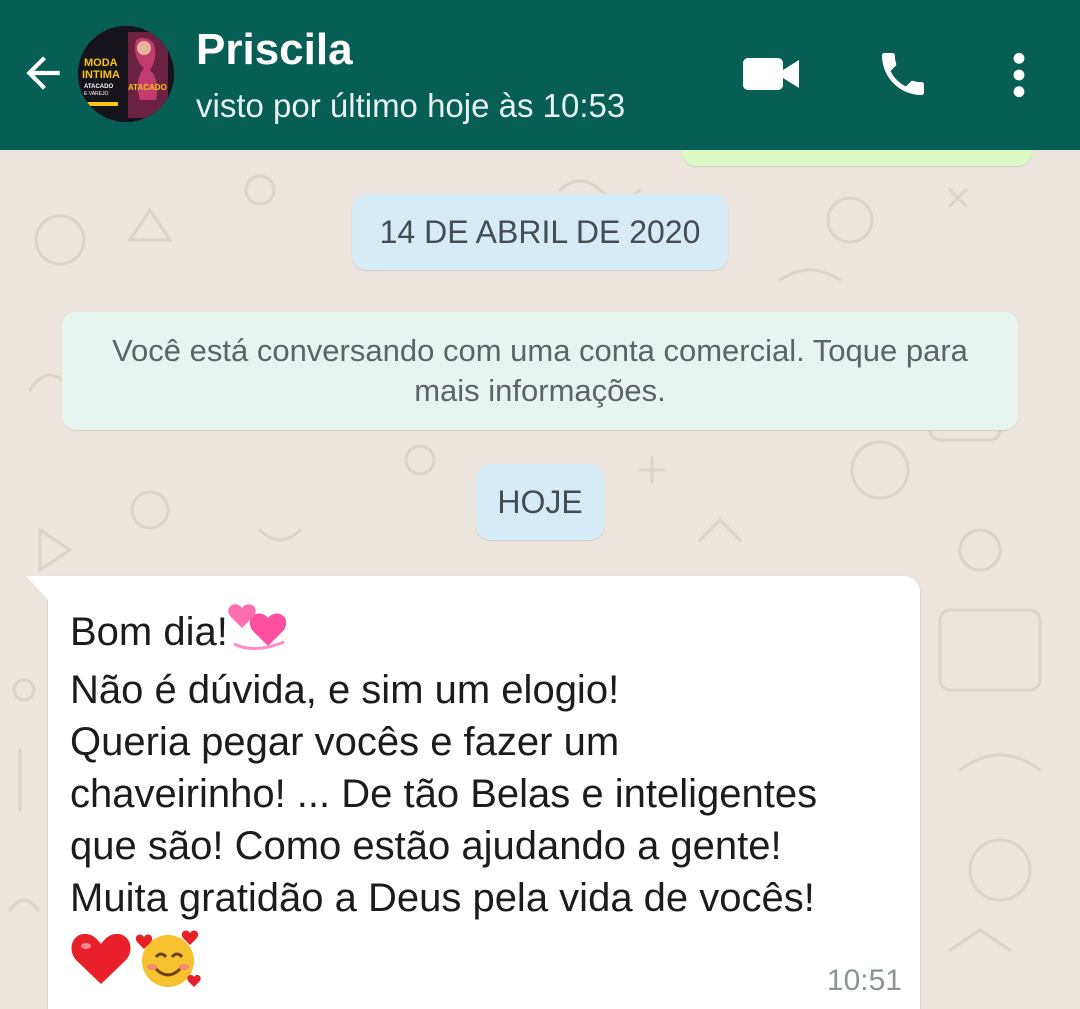 The image size is (1080, 1009). I want to click on back-arrow-icon, so click(43, 73).